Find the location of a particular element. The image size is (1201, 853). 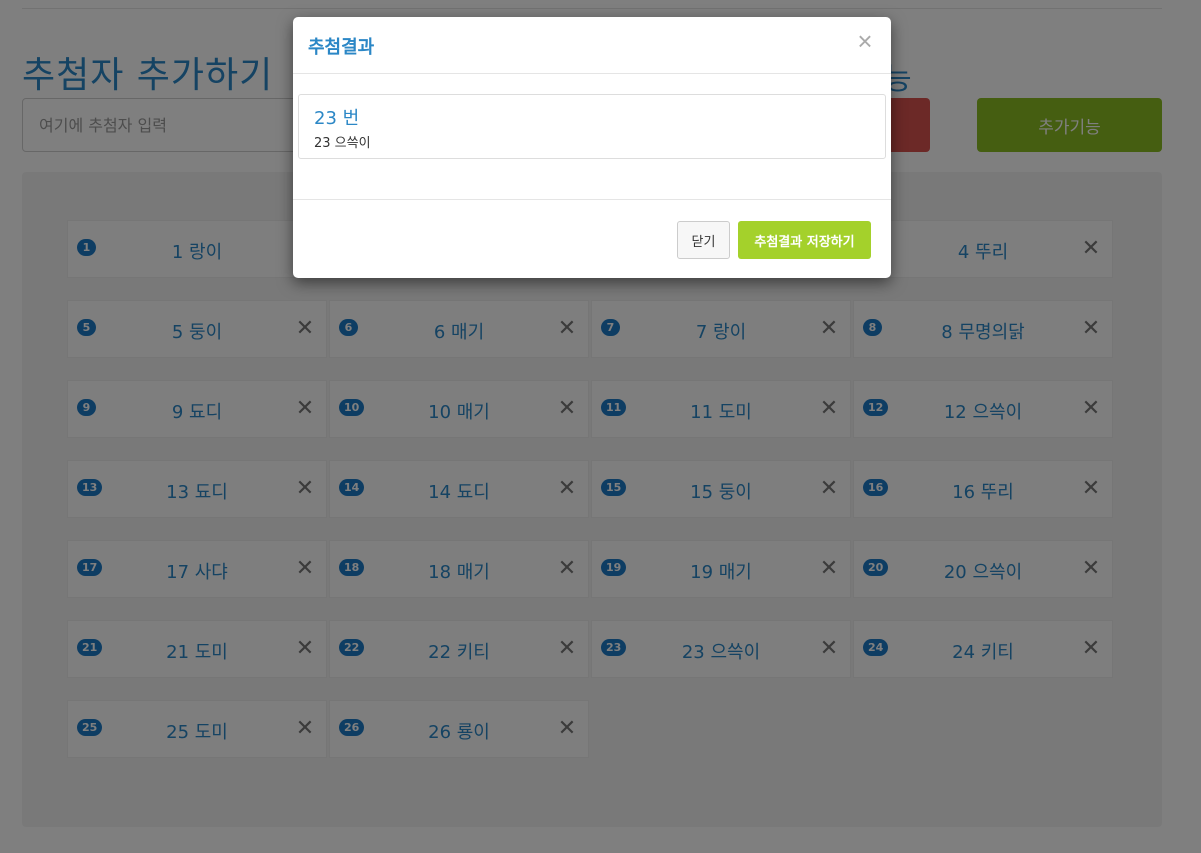

modal-close-icon: × is located at coordinates (865, 41).